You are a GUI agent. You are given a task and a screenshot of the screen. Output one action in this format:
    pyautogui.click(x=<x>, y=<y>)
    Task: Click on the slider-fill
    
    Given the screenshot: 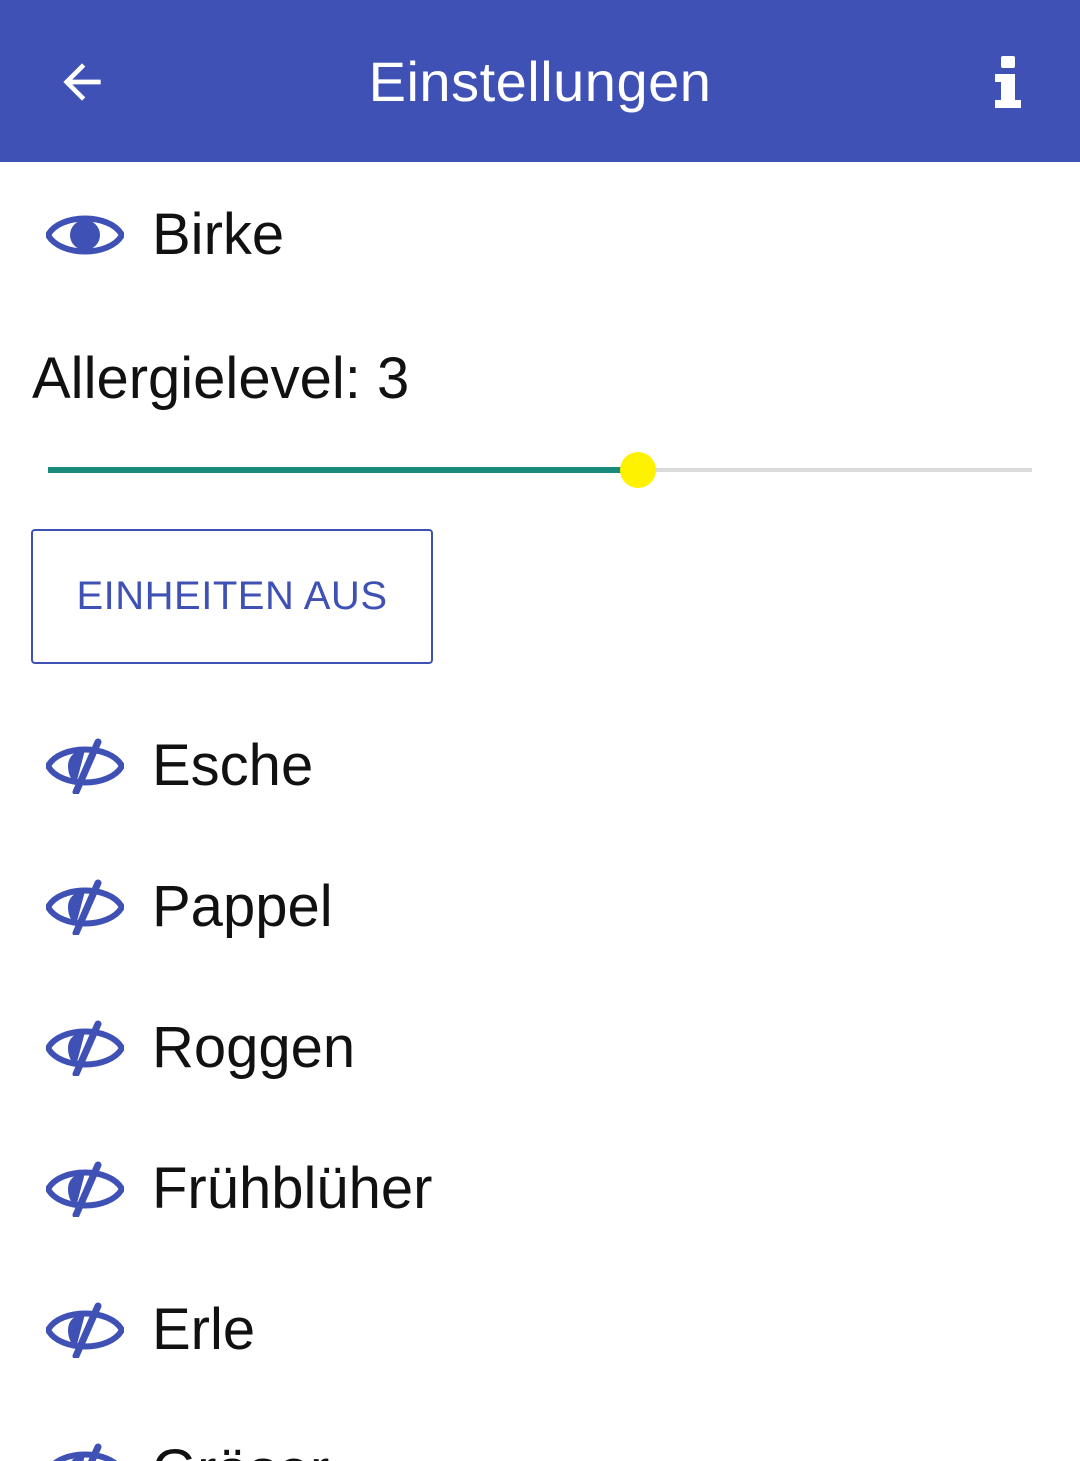 What is the action you would take?
    pyautogui.click(x=343, y=470)
    